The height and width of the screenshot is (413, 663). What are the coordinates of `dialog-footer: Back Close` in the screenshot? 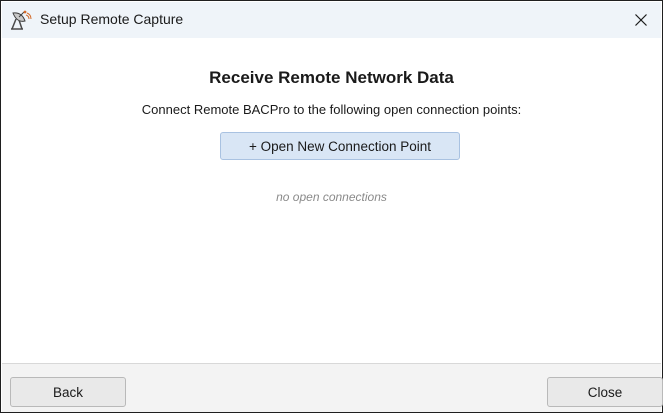 It's located at (332, 388).